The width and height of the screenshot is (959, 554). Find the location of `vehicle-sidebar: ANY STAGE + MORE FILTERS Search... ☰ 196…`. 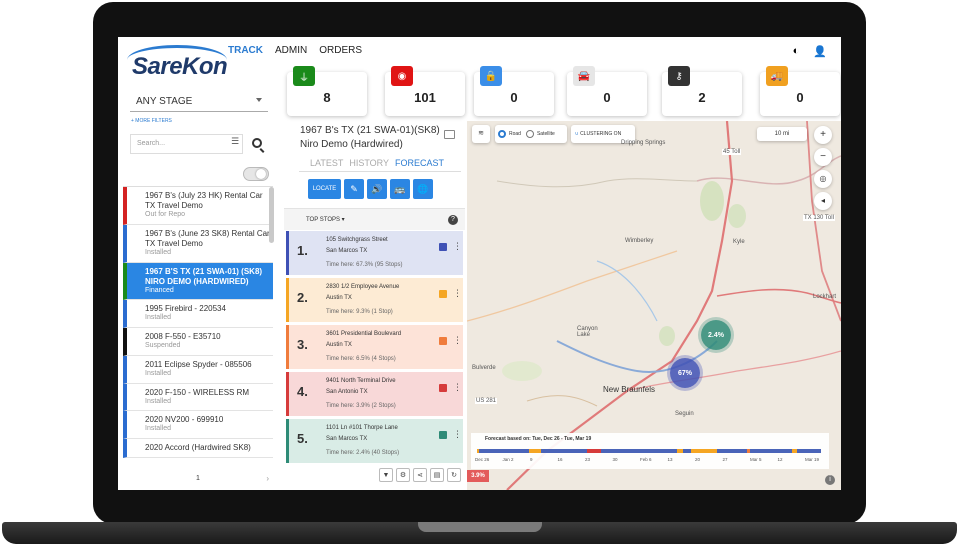

vehicle-sidebar: ANY STAGE + MORE FILTERS Search... ☰ 196… is located at coordinates (197, 288).